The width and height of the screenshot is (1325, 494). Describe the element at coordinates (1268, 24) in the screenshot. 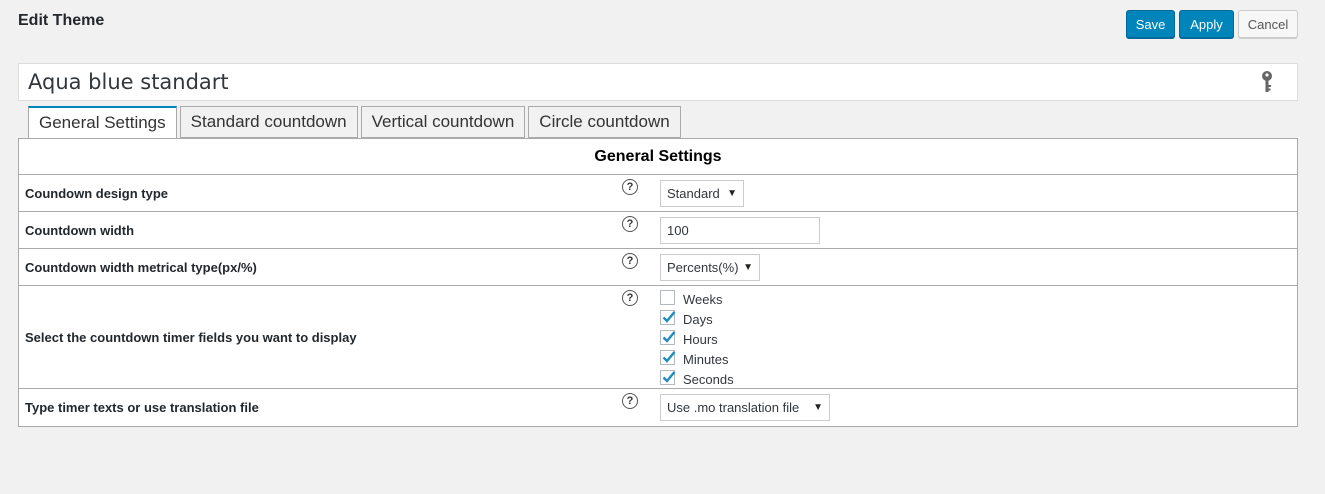

I see `cancel-button: Cancel` at that location.